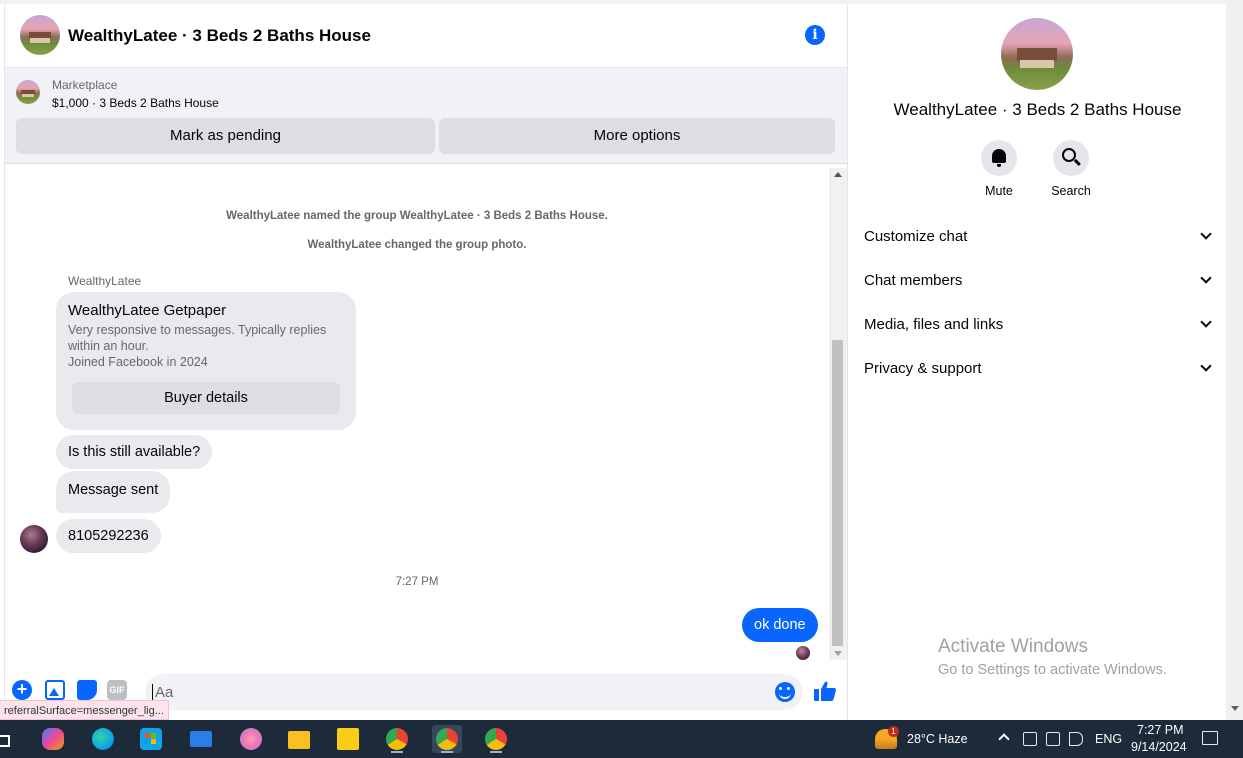 The image size is (1243, 758). What do you see at coordinates (1234, 360) in the screenshot?
I see `page-scrollbar` at bounding box center [1234, 360].